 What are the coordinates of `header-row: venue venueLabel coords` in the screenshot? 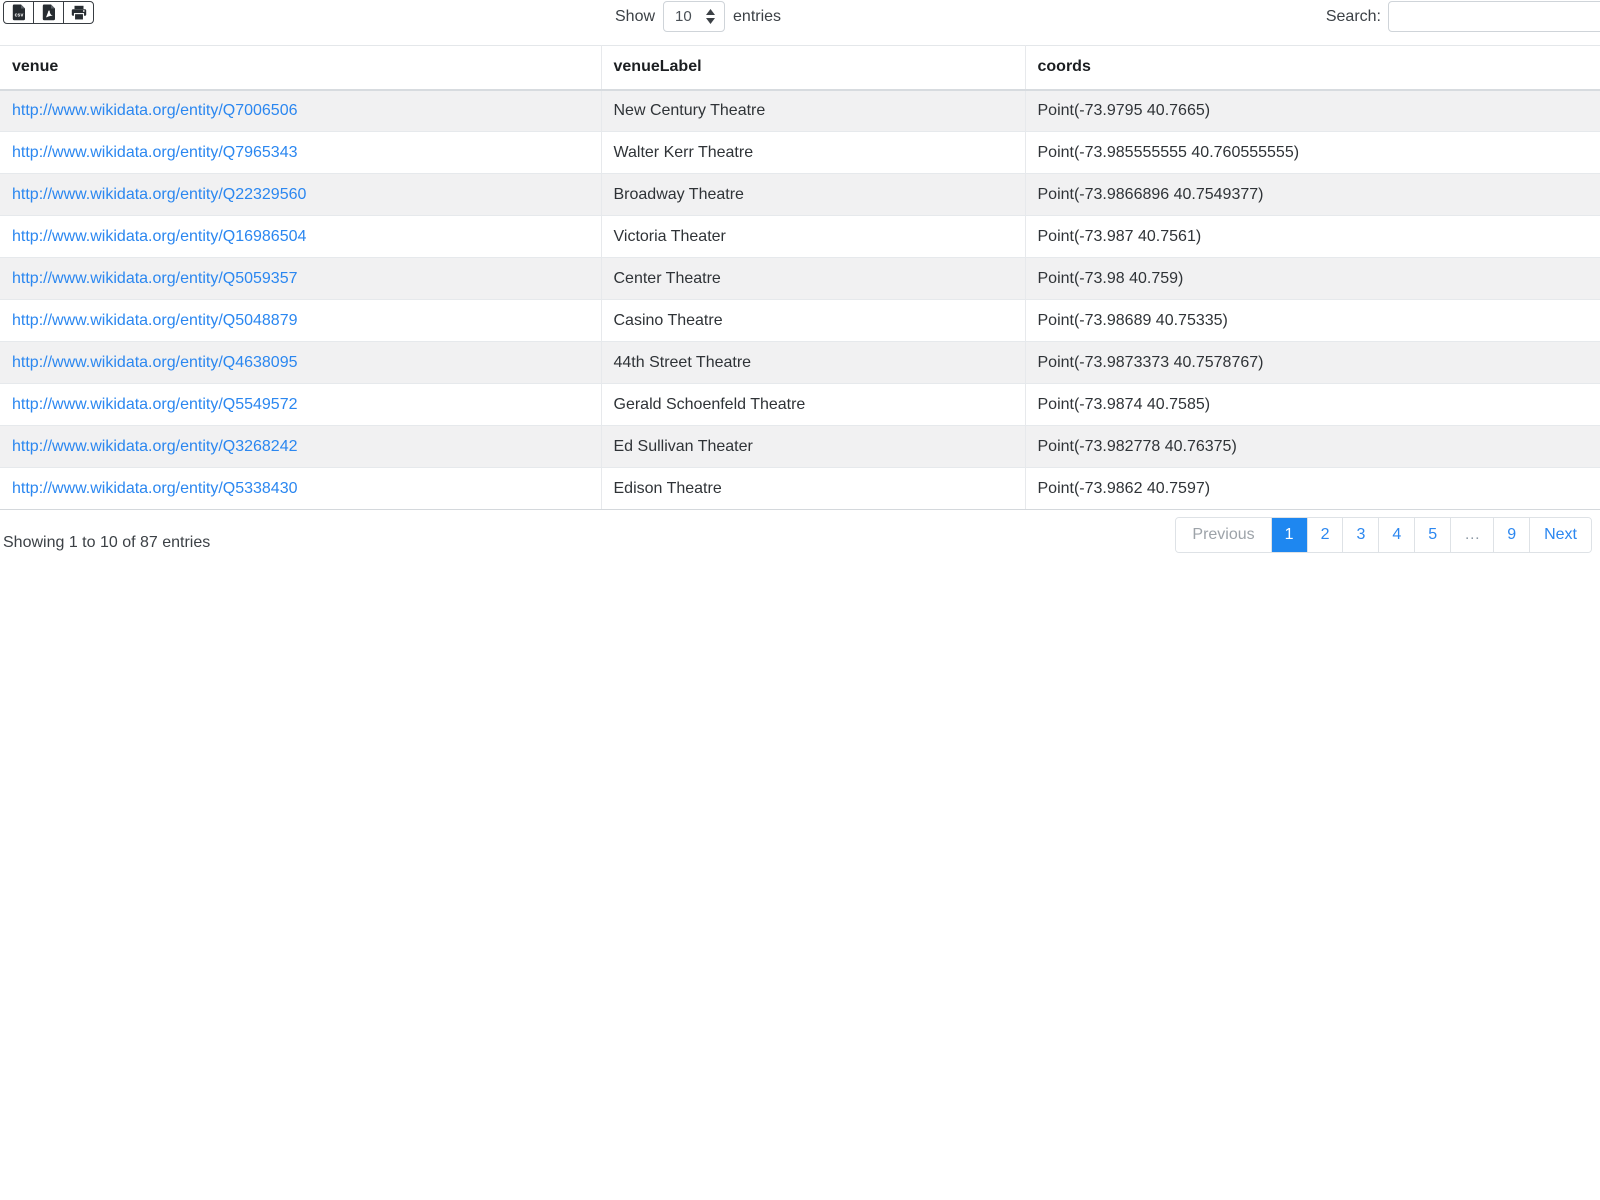 It's located at (800, 68).